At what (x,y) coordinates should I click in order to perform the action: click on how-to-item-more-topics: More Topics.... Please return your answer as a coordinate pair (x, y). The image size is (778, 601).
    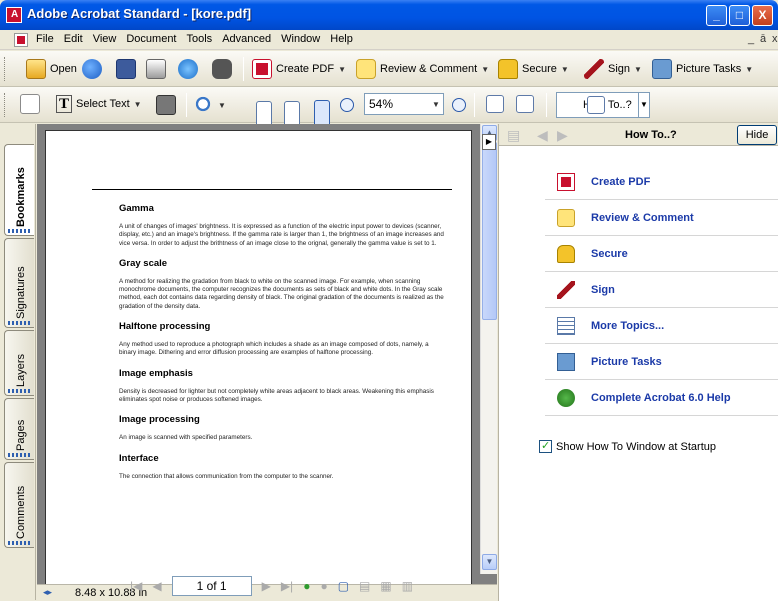
    Looking at the image, I should click on (661, 326).